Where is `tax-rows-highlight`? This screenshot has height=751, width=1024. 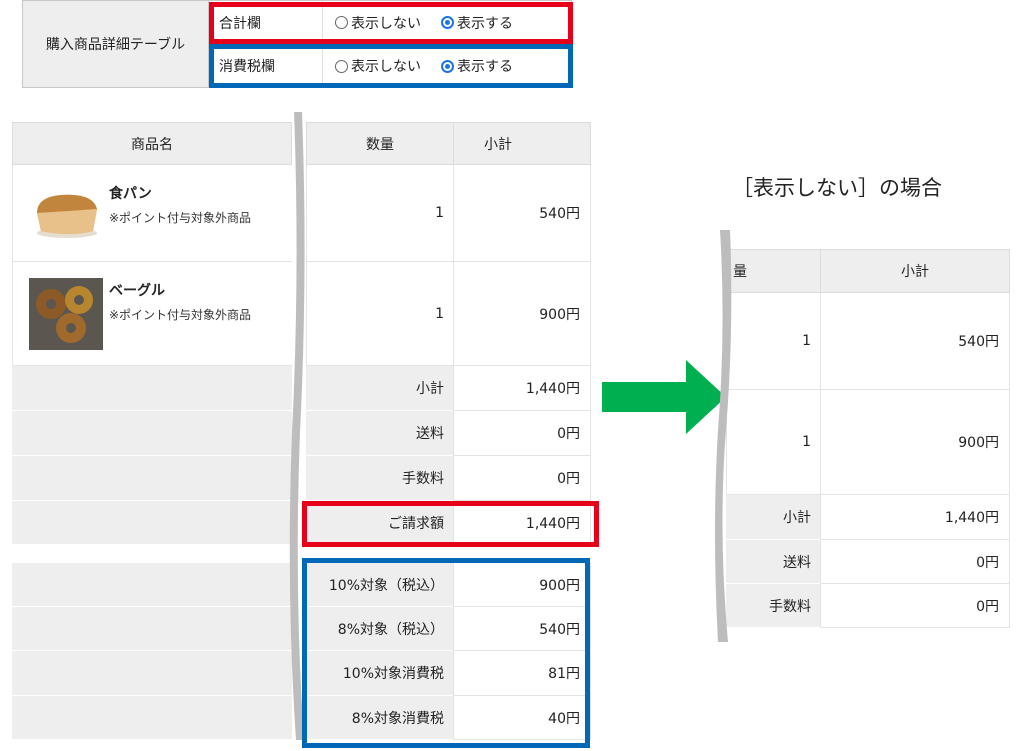
tax-rows-highlight is located at coordinates (446, 653).